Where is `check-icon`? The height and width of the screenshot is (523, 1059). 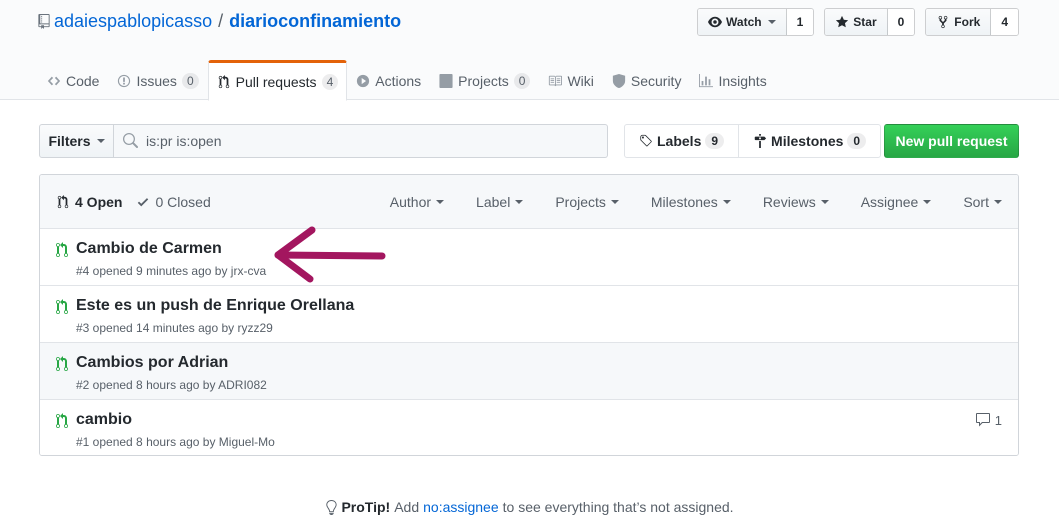 check-icon is located at coordinates (143, 202).